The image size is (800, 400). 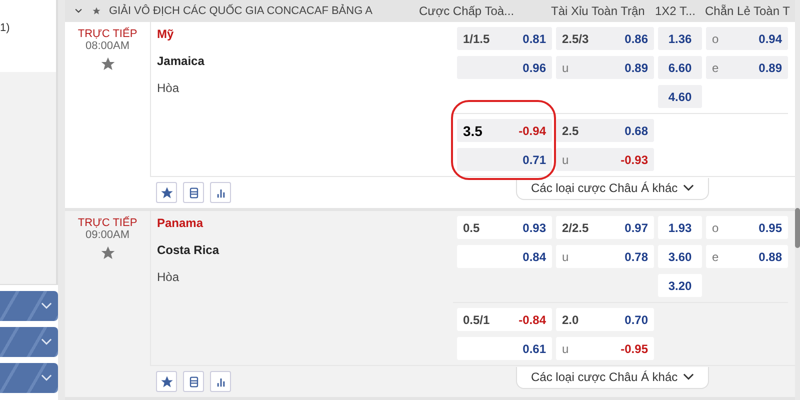 What do you see at coordinates (534, 257) in the screenshot?
I see `odds-value: 0.84` at bounding box center [534, 257].